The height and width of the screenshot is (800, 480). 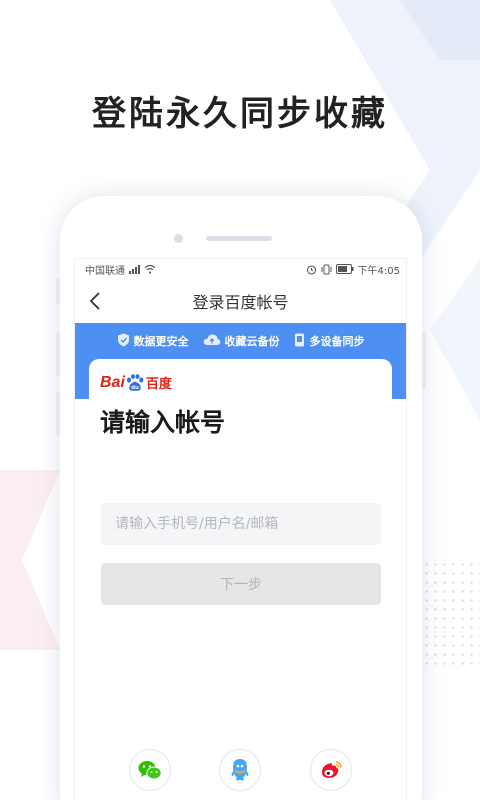 I want to click on shield-icon, so click(x=123, y=340).